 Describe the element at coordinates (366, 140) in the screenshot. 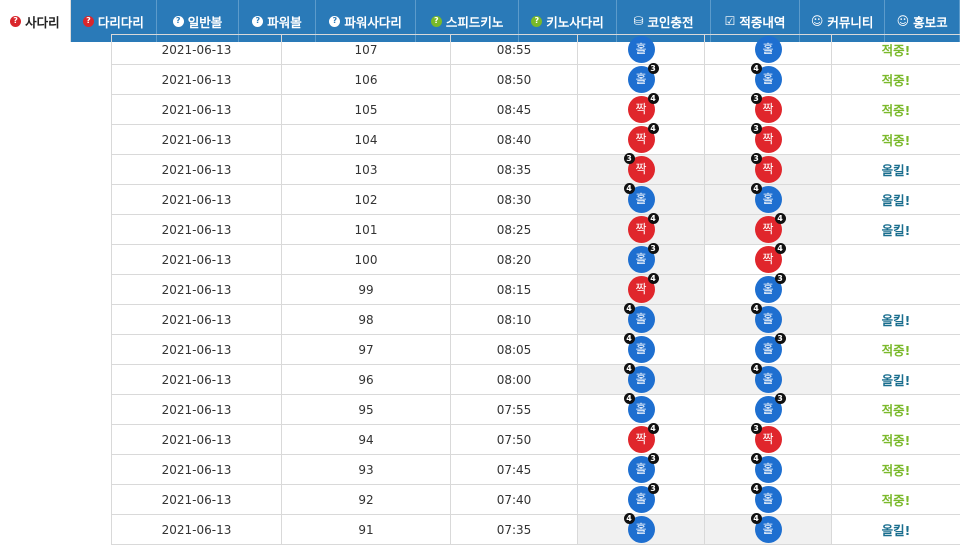

I see `cell-round: 104` at that location.